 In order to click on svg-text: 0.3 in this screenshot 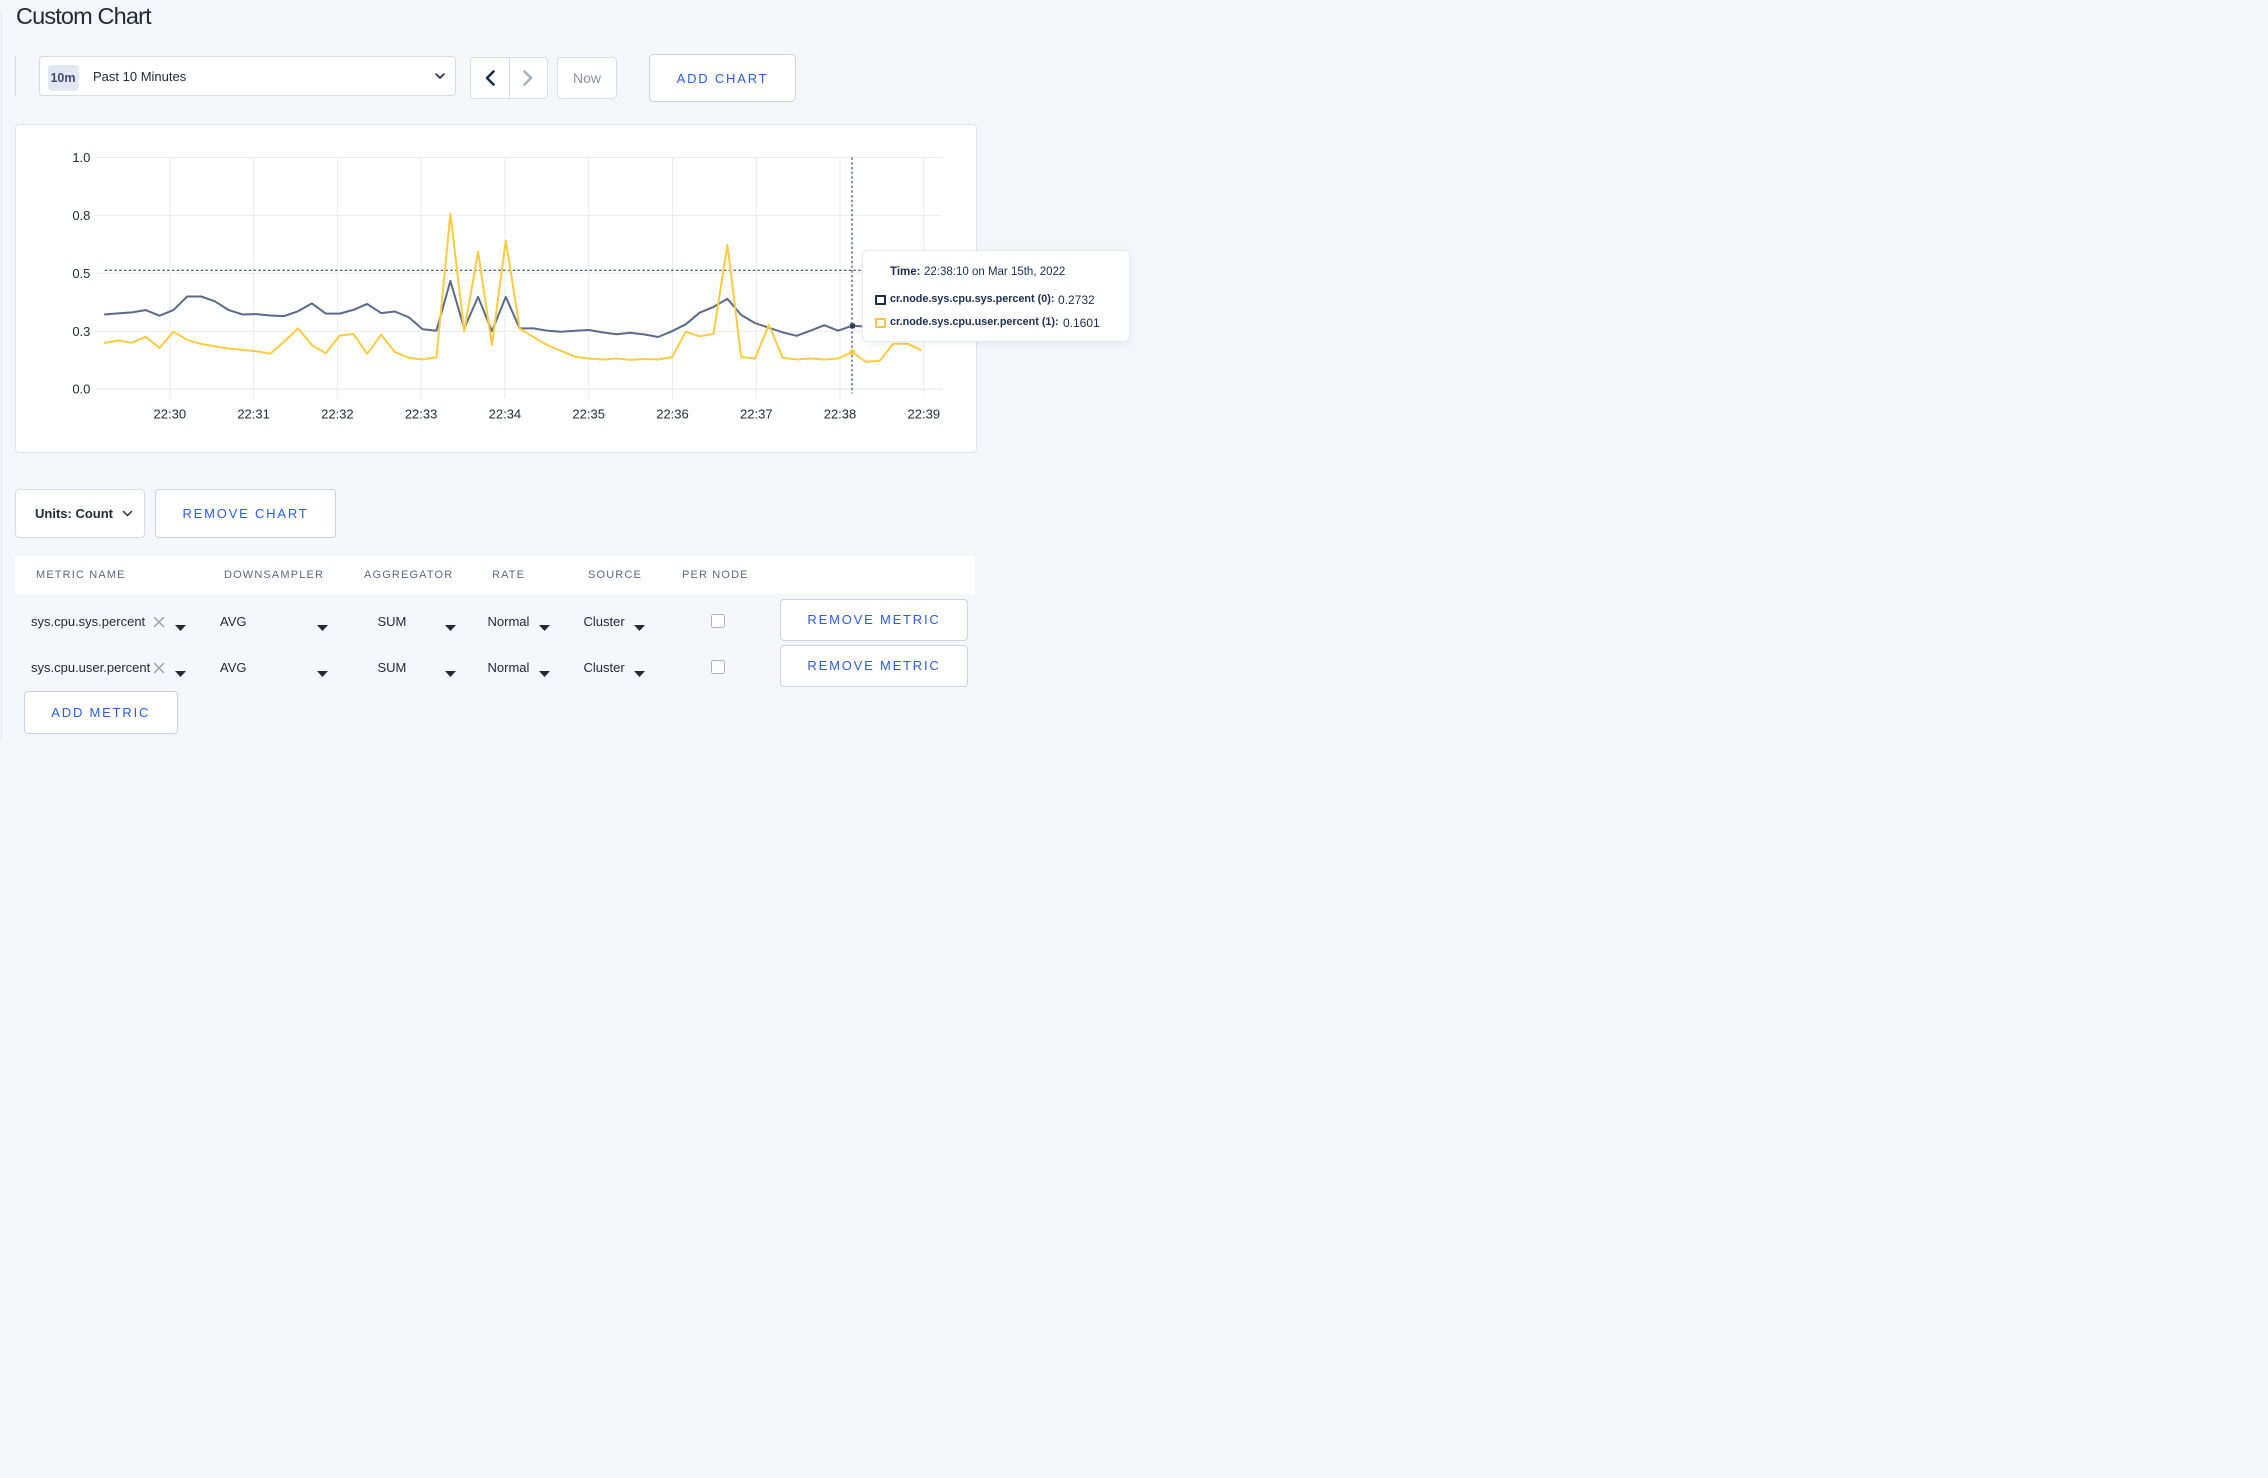, I will do `click(81, 331)`.